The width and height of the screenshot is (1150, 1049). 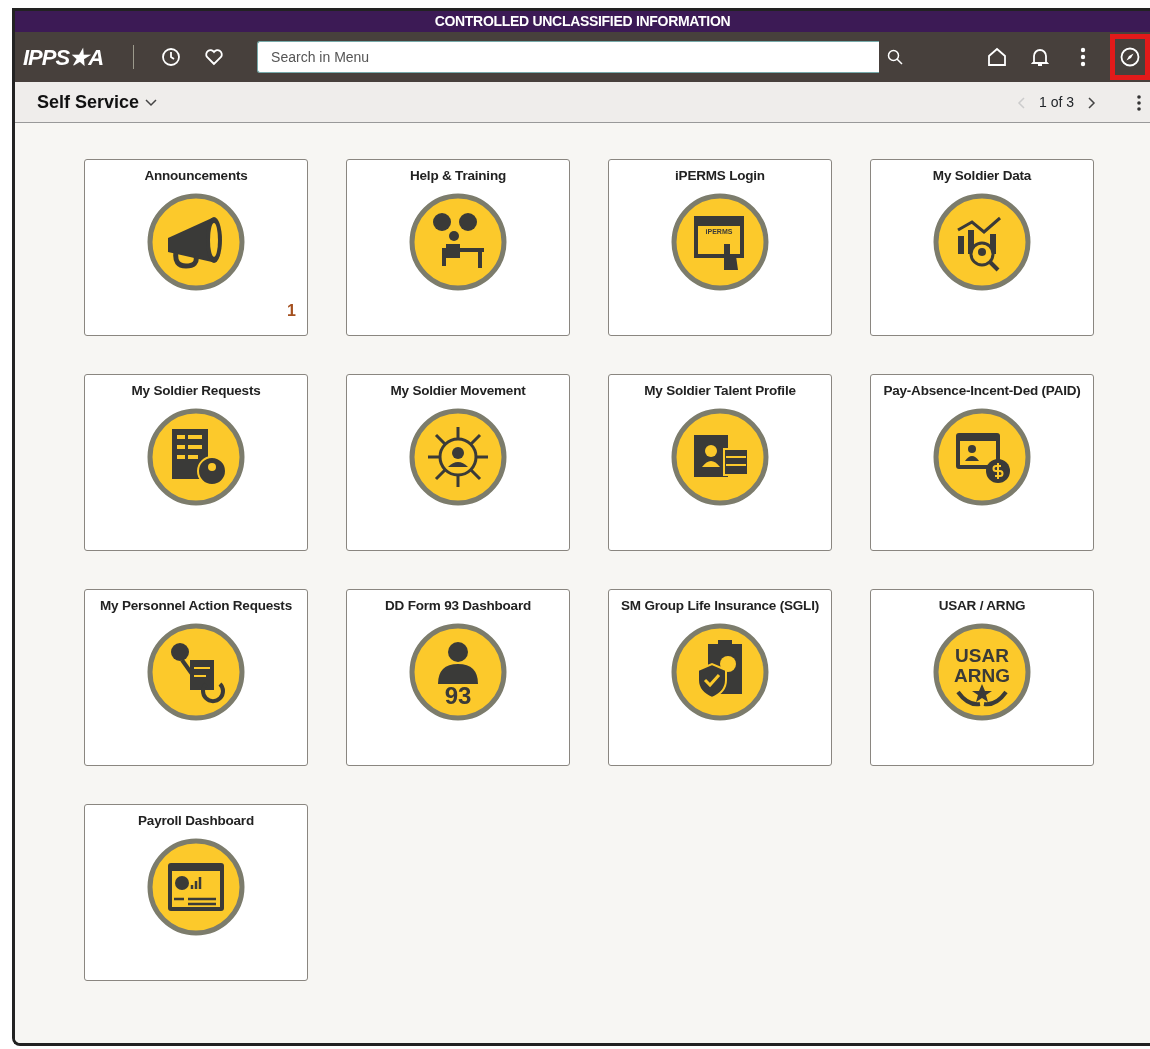 What do you see at coordinates (568, 57) in the screenshot?
I see `search-field: Search in Menu` at bounding box center [568, 57].